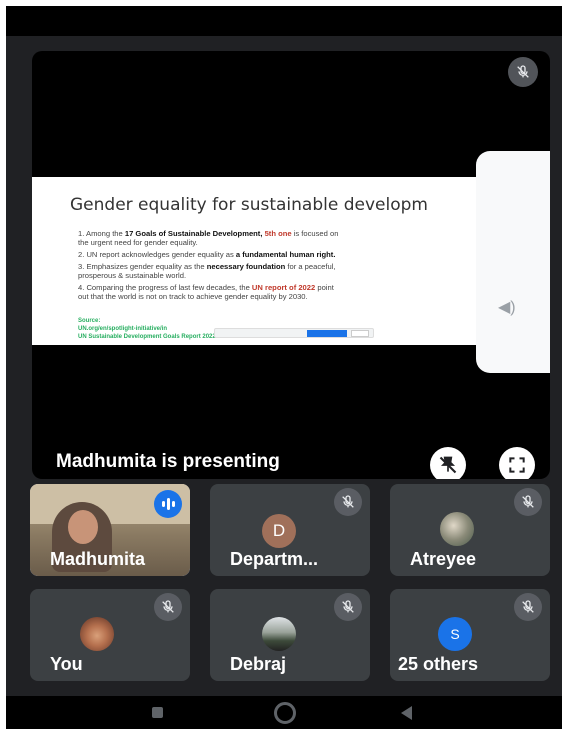  I want to click on avatar: S, so click(455, 634).